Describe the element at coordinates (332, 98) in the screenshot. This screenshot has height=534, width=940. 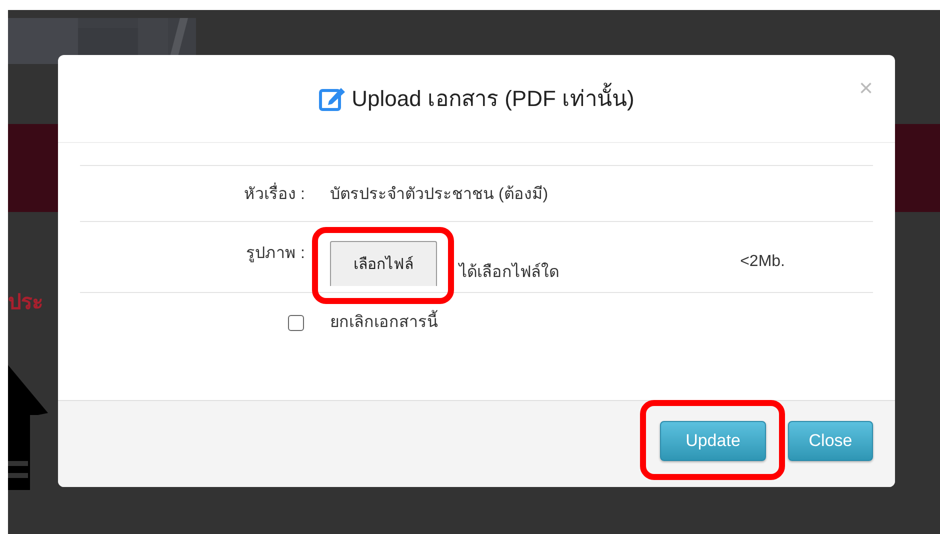
I see `edit-icon` at that location.